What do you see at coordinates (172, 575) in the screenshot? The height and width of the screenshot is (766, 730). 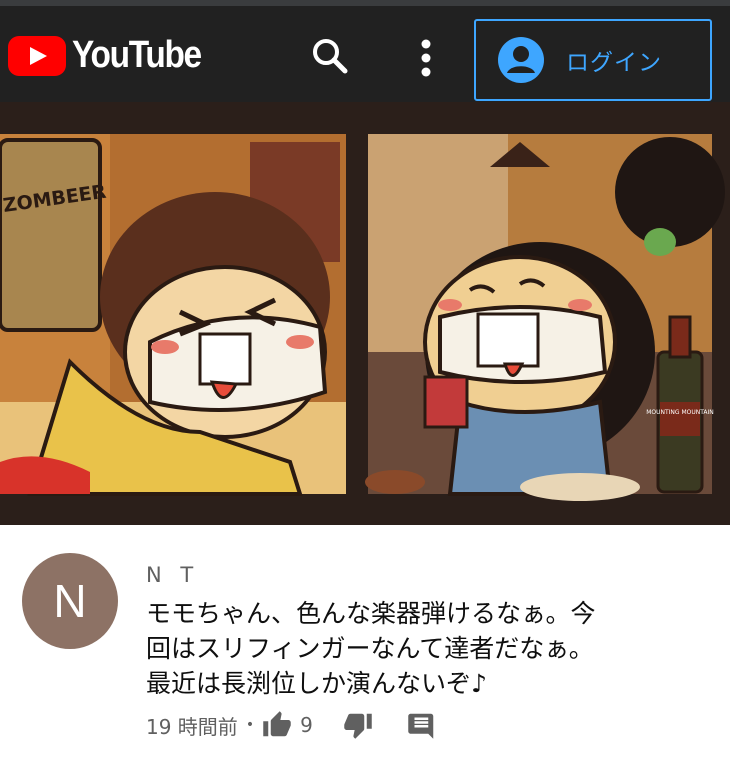 I see `comment-author: N T` at bounding box center [172, 575].